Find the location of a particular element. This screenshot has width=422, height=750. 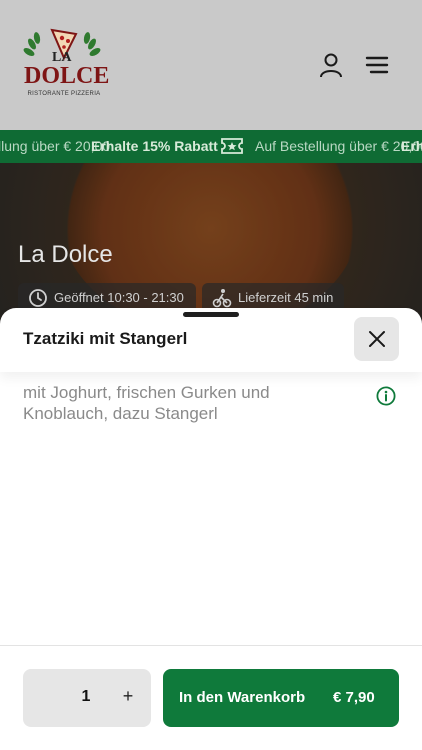

logo-subtitle: RISTORANTE PIZZERIA is located at coordinates (64, 94).